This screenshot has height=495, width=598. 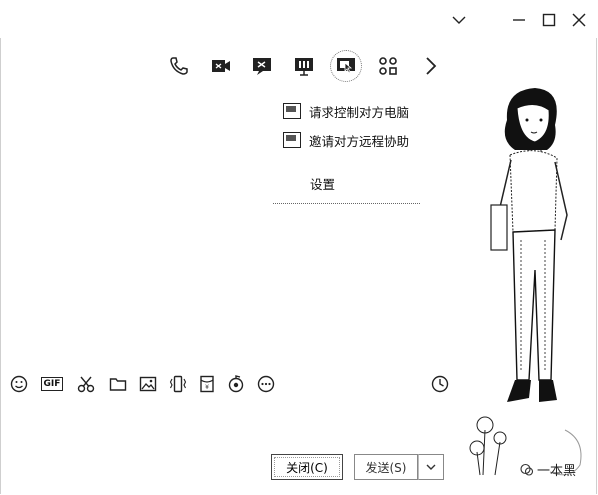 I want to click on close-icon, so click(x=579, y=20).